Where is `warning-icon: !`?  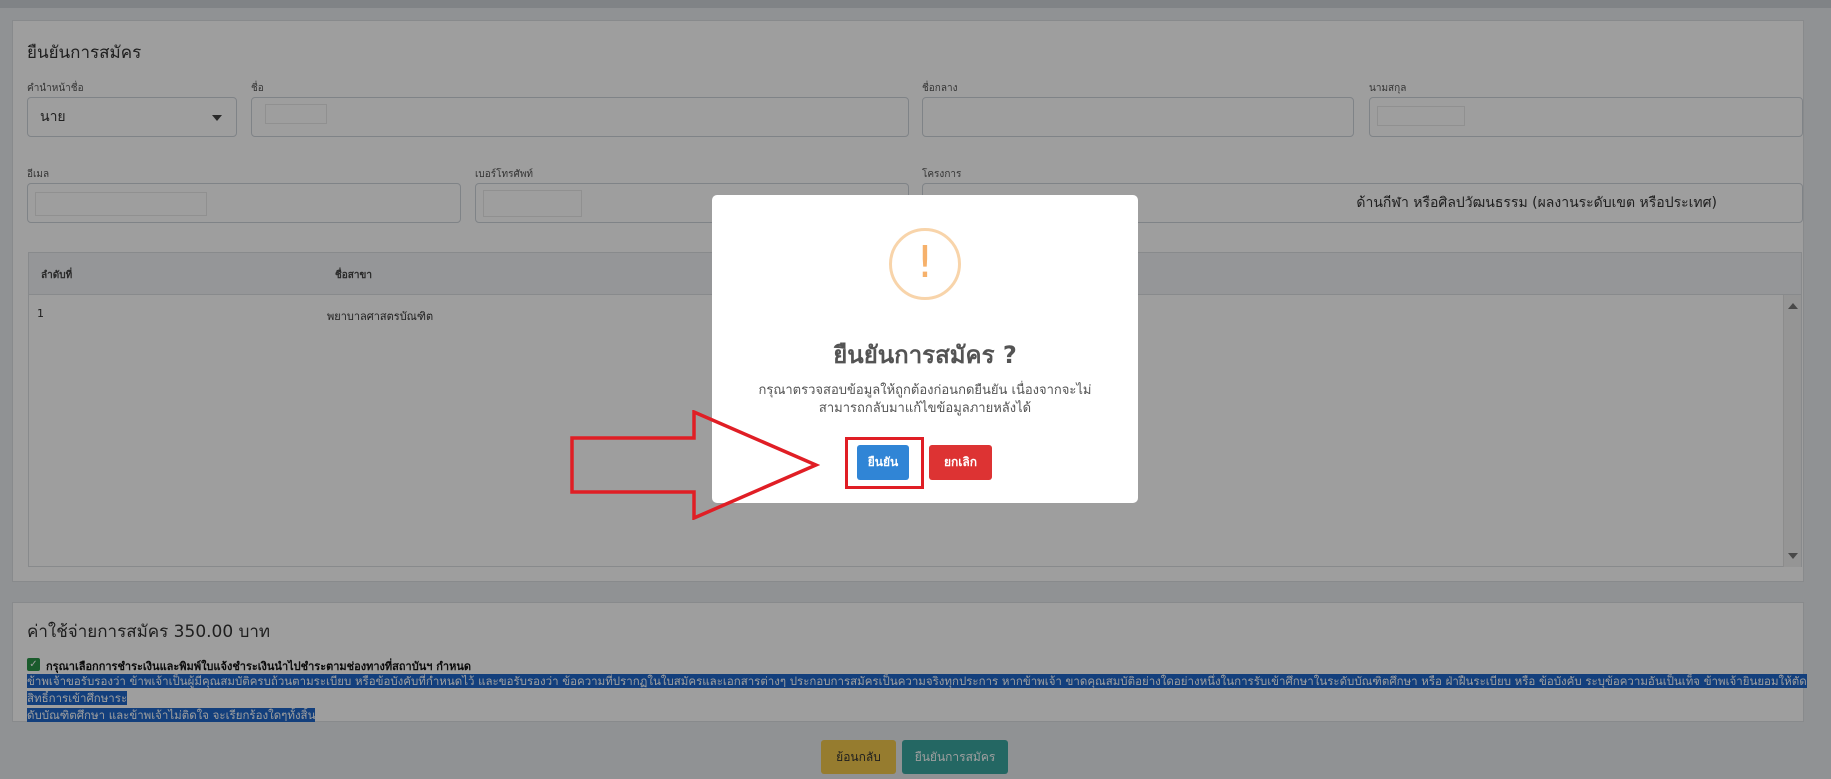
warning-icon: ! is located at coordinates (925, 264).